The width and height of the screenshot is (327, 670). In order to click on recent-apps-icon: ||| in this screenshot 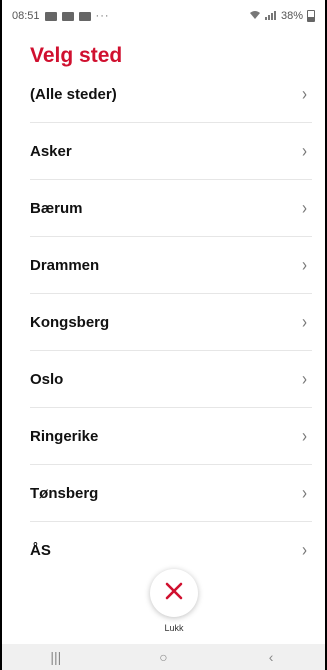, I will do `click(56, 657)`.